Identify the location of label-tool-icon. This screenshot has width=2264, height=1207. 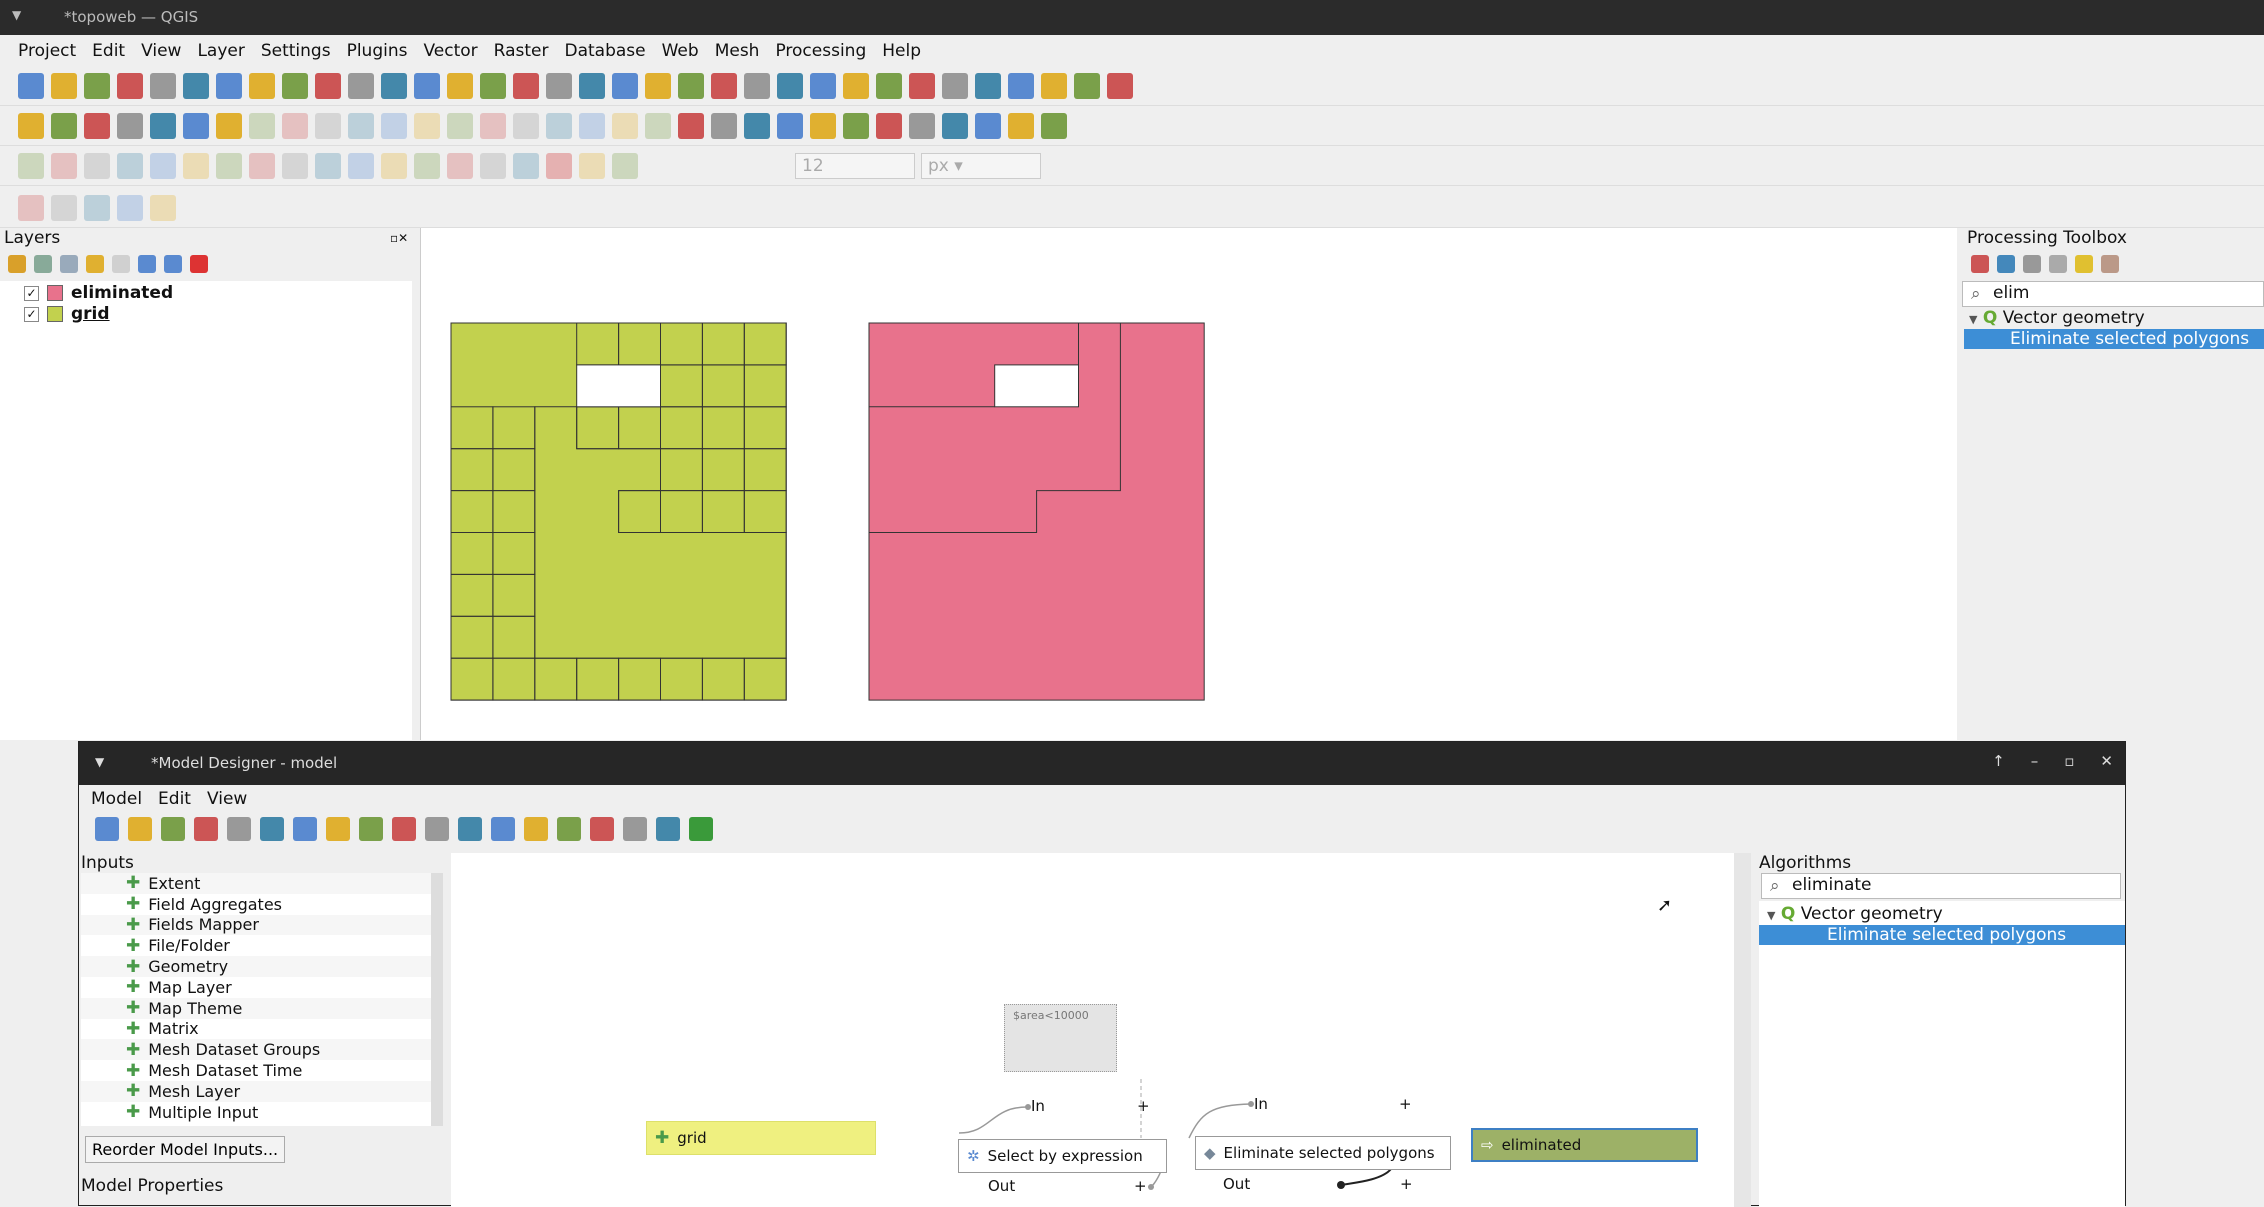
(691, 125).